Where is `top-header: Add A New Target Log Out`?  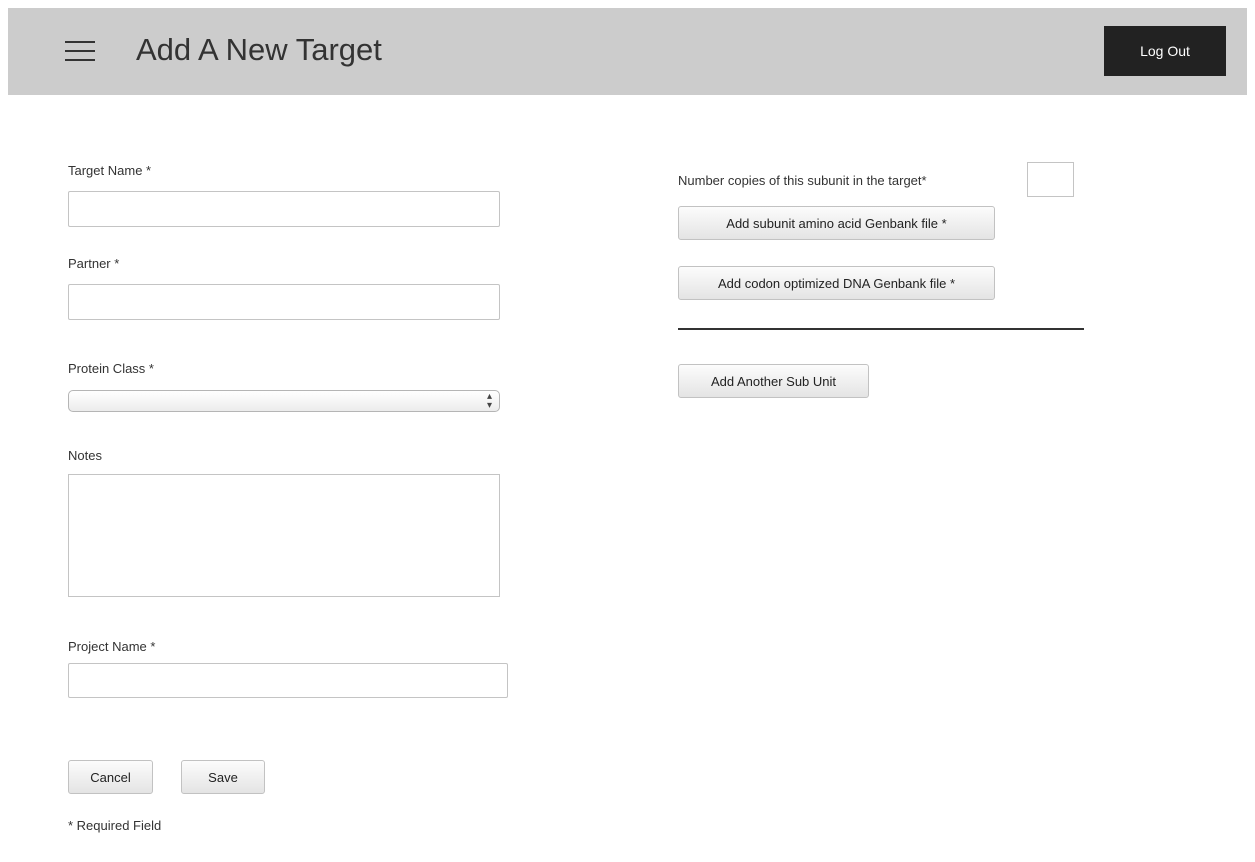
top-header: Add A New Target Log Out is located at coordinates (627, 51).